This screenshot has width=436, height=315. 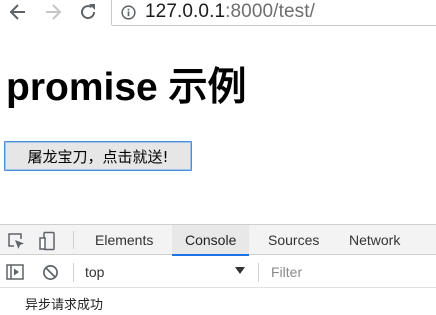 I want to click on tab-sources: Sources, so click(x=293, y=240).